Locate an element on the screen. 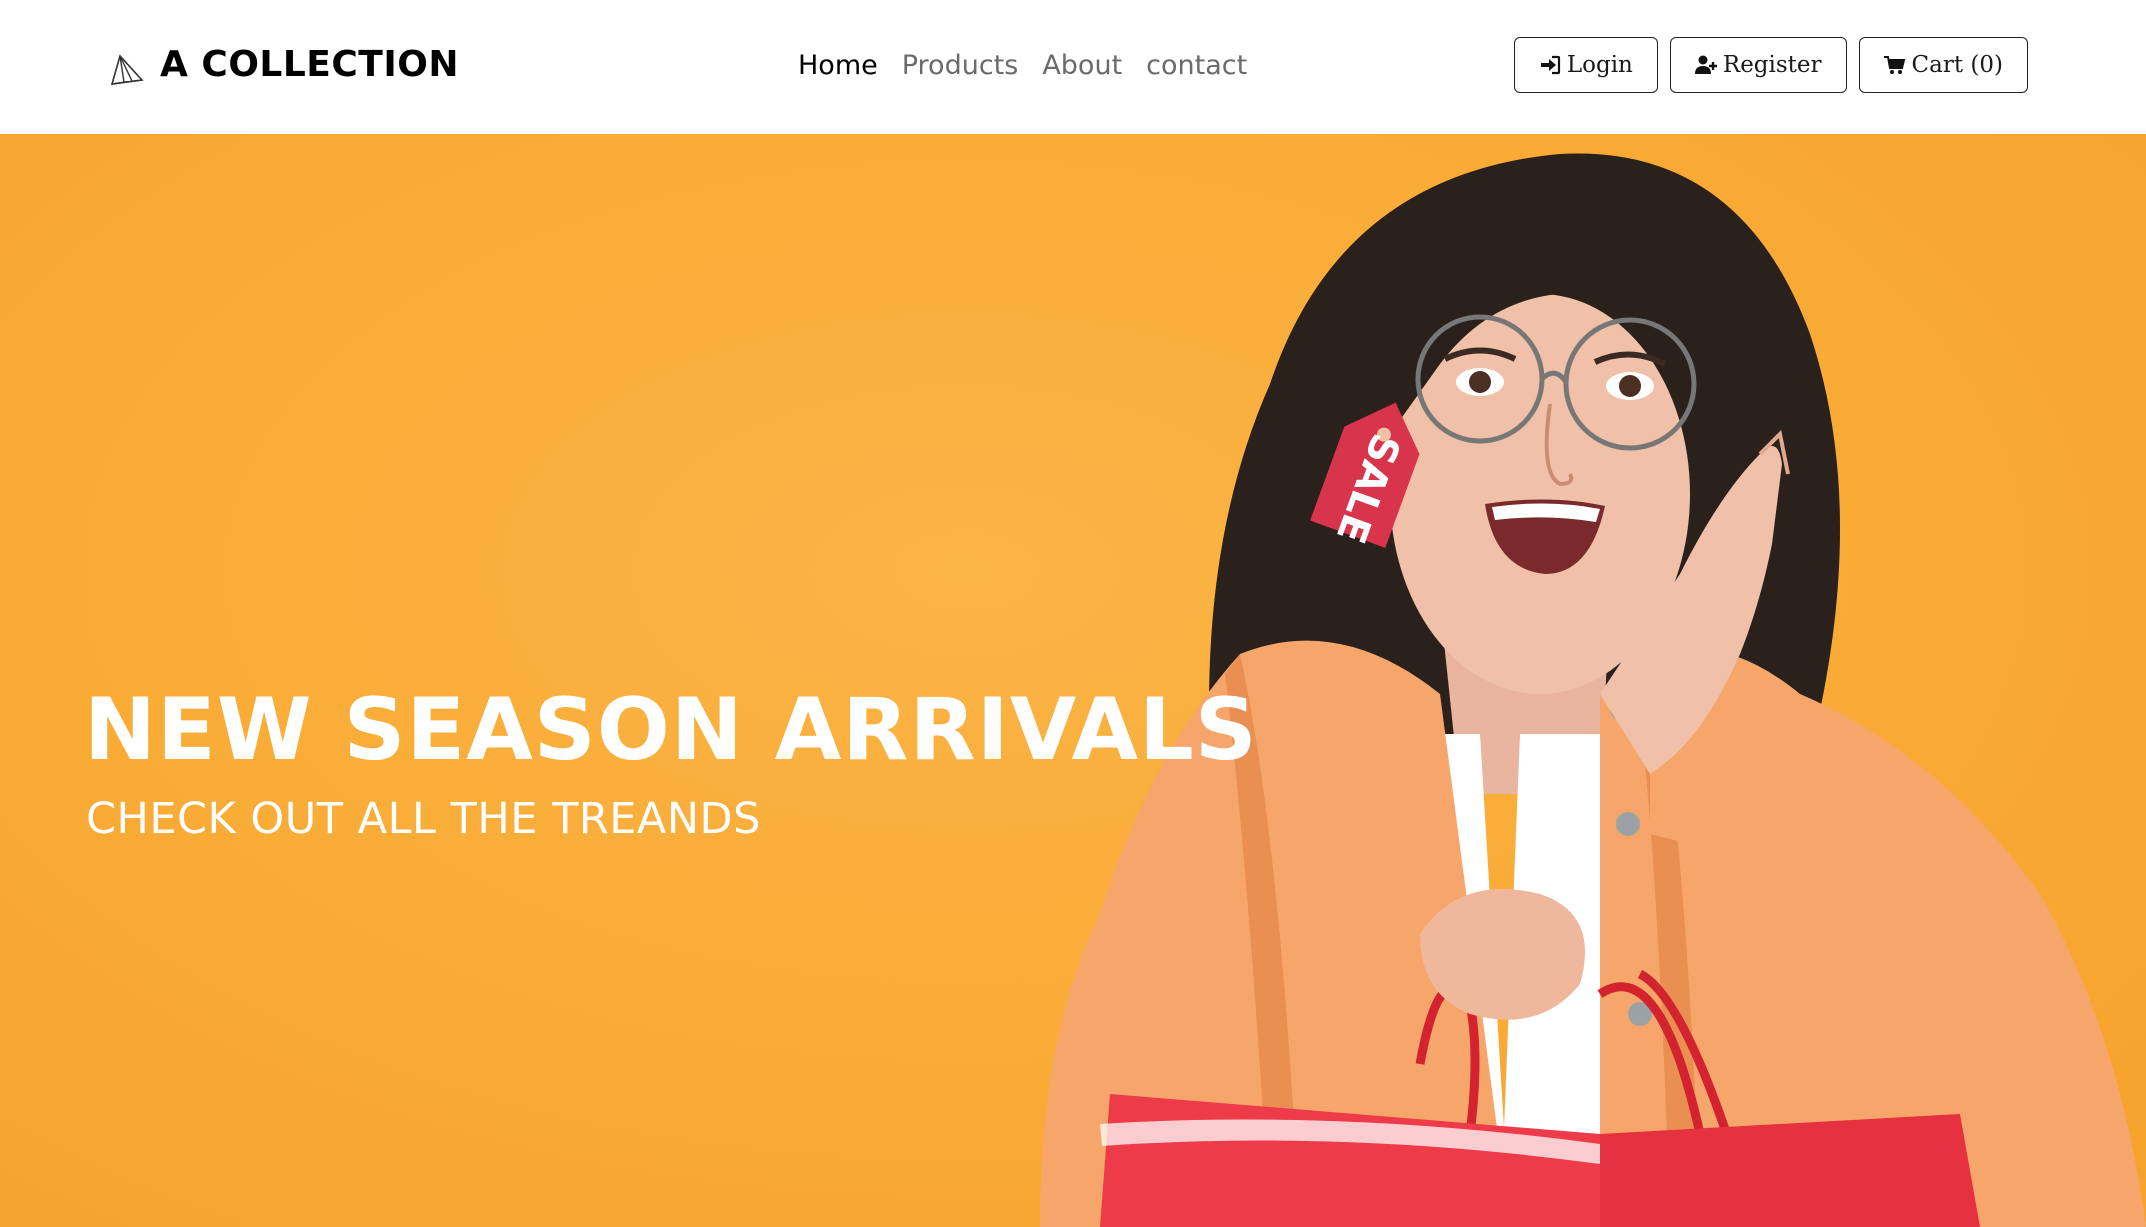 This screenshot has width=2146, height=1227. nav-link-contact: contact is located at coordinates (1196, 66).